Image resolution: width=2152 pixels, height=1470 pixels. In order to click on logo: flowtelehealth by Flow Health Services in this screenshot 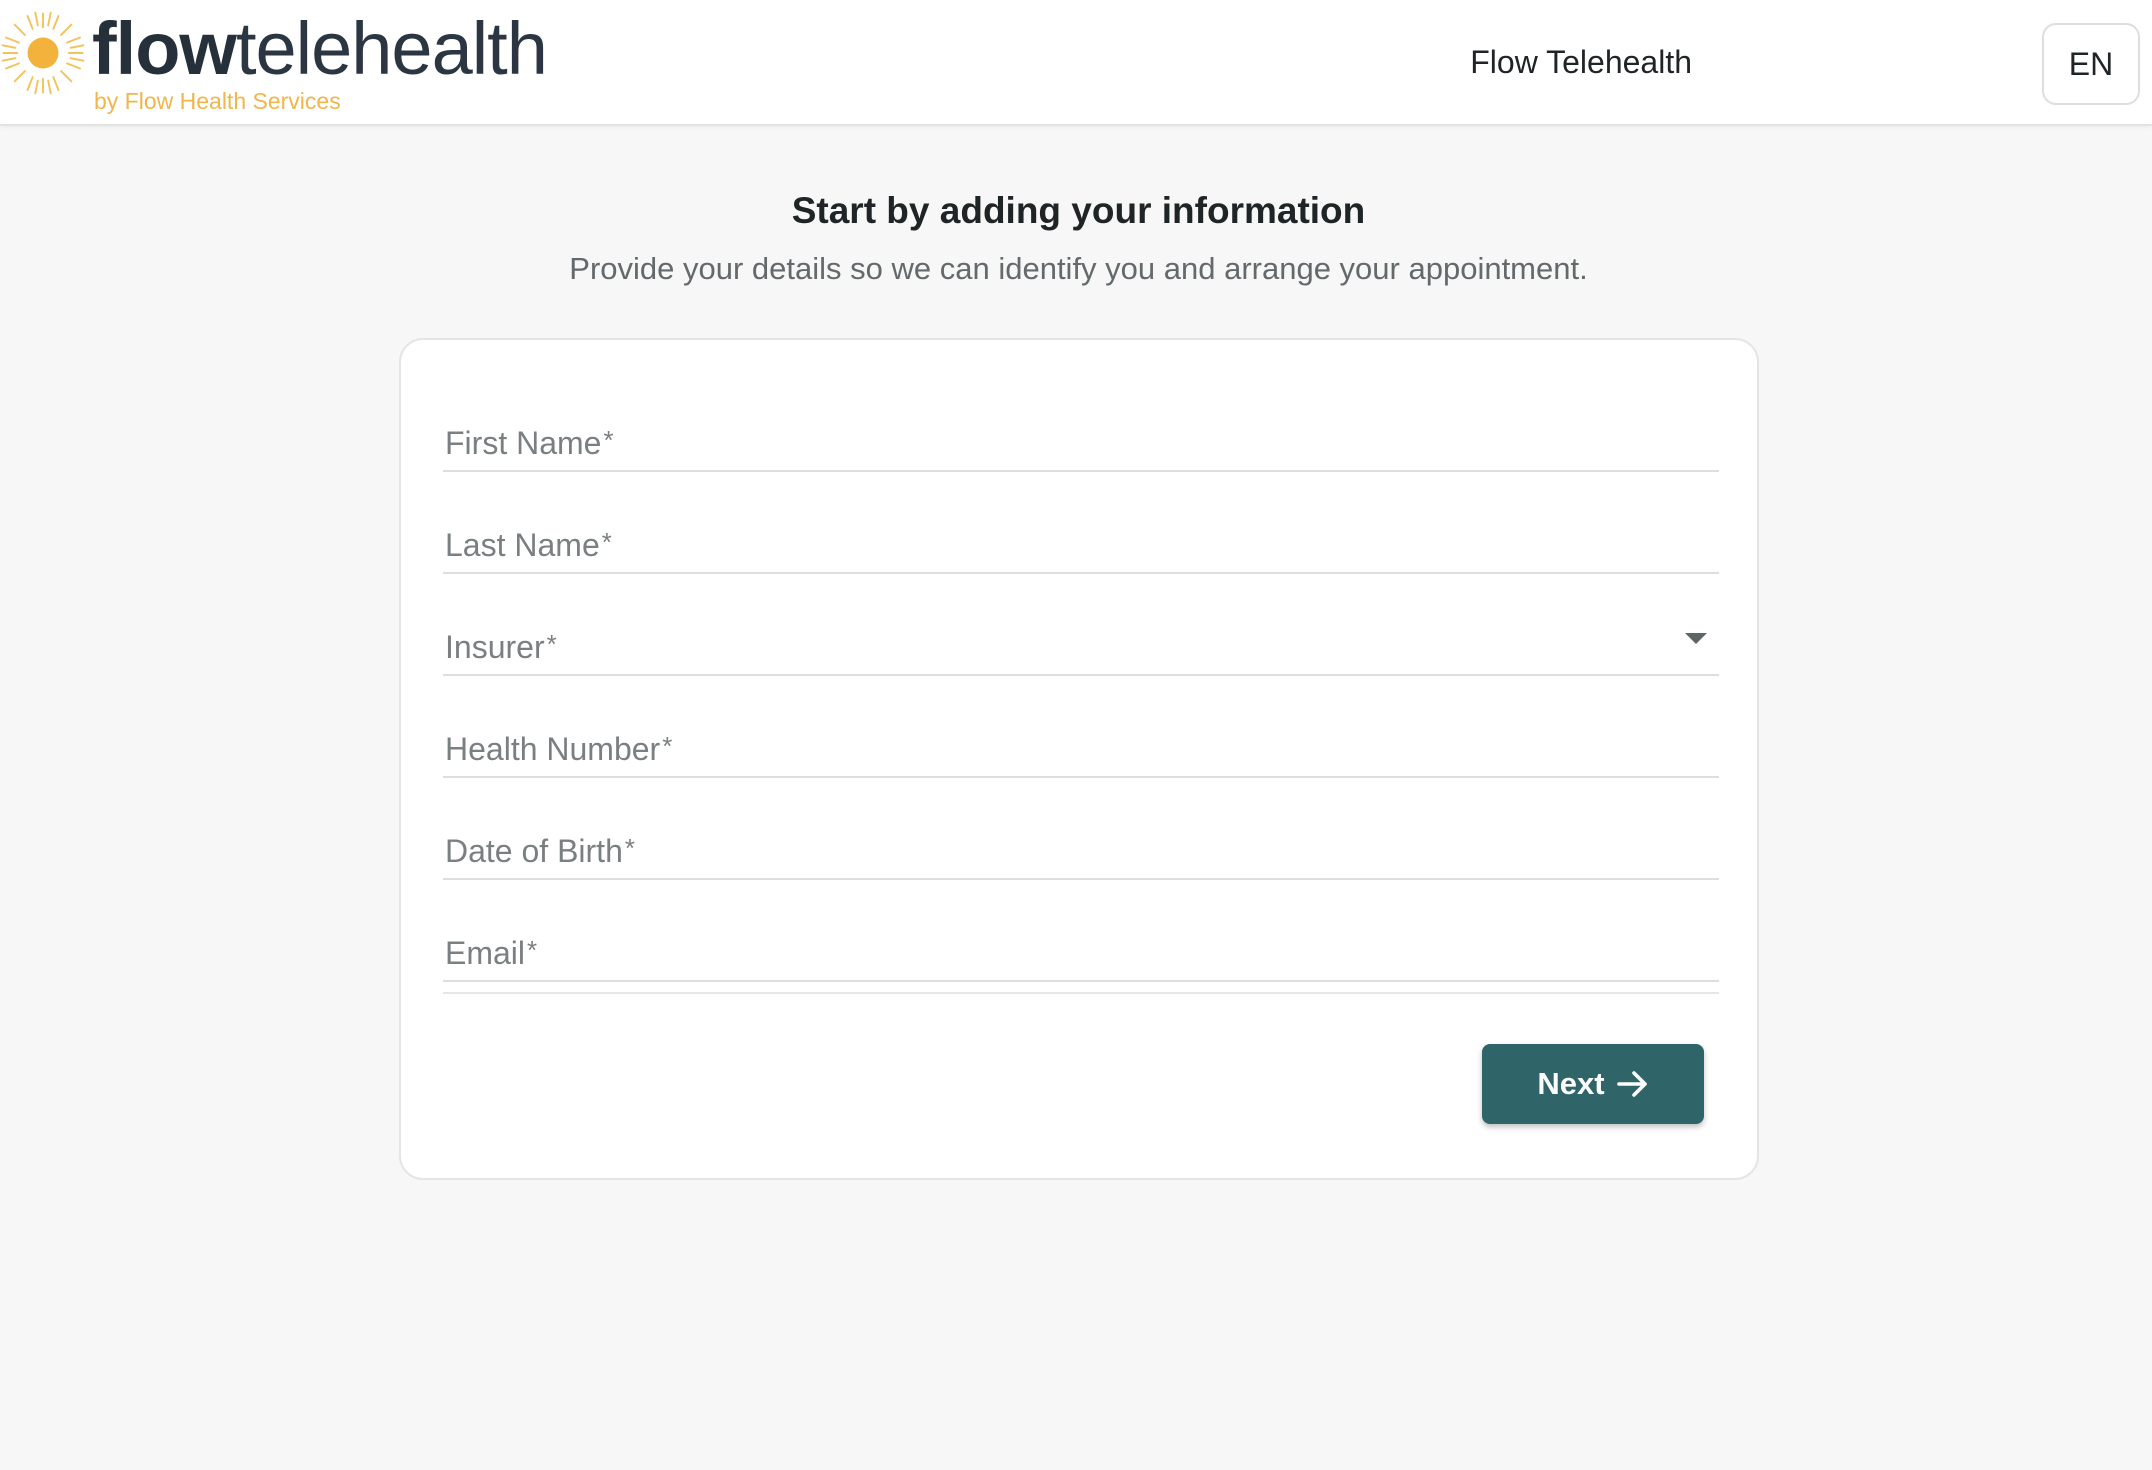, I will do `click(300, 61)`.